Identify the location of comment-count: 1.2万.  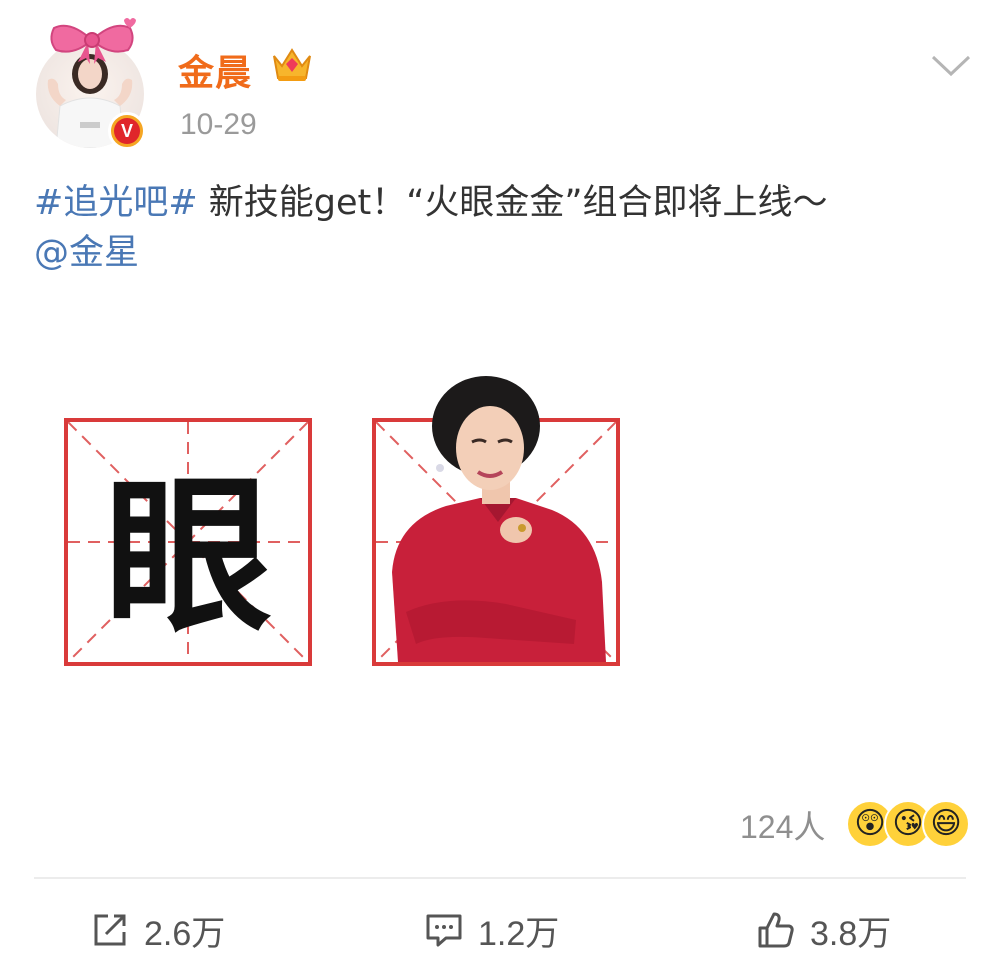
(519, 933).